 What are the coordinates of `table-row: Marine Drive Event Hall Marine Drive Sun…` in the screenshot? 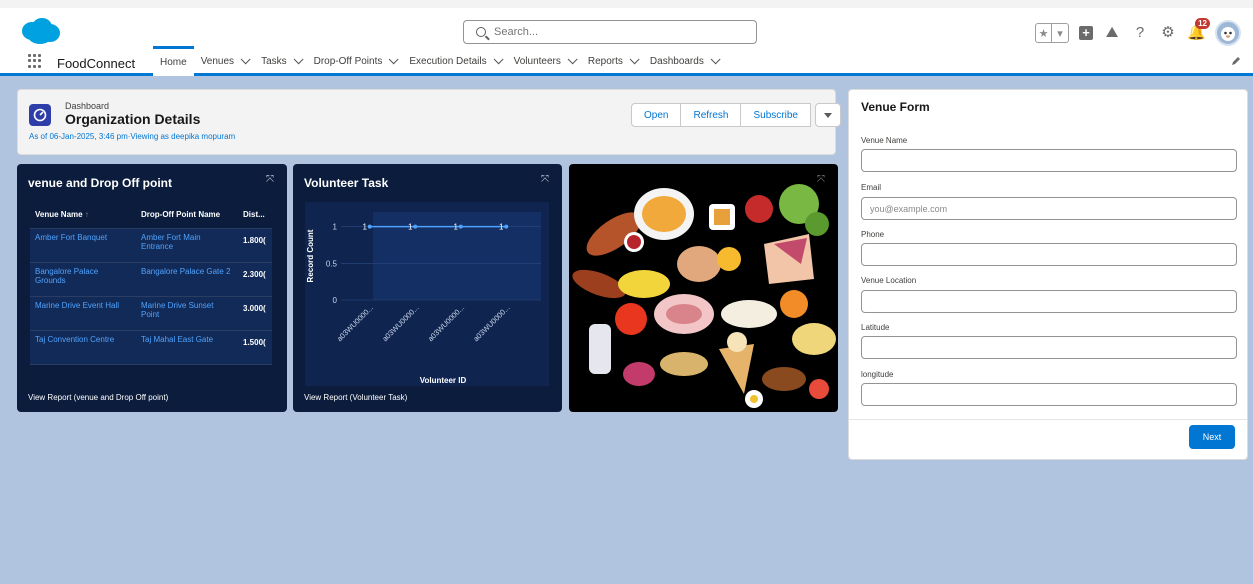 It's located at (151, 313).